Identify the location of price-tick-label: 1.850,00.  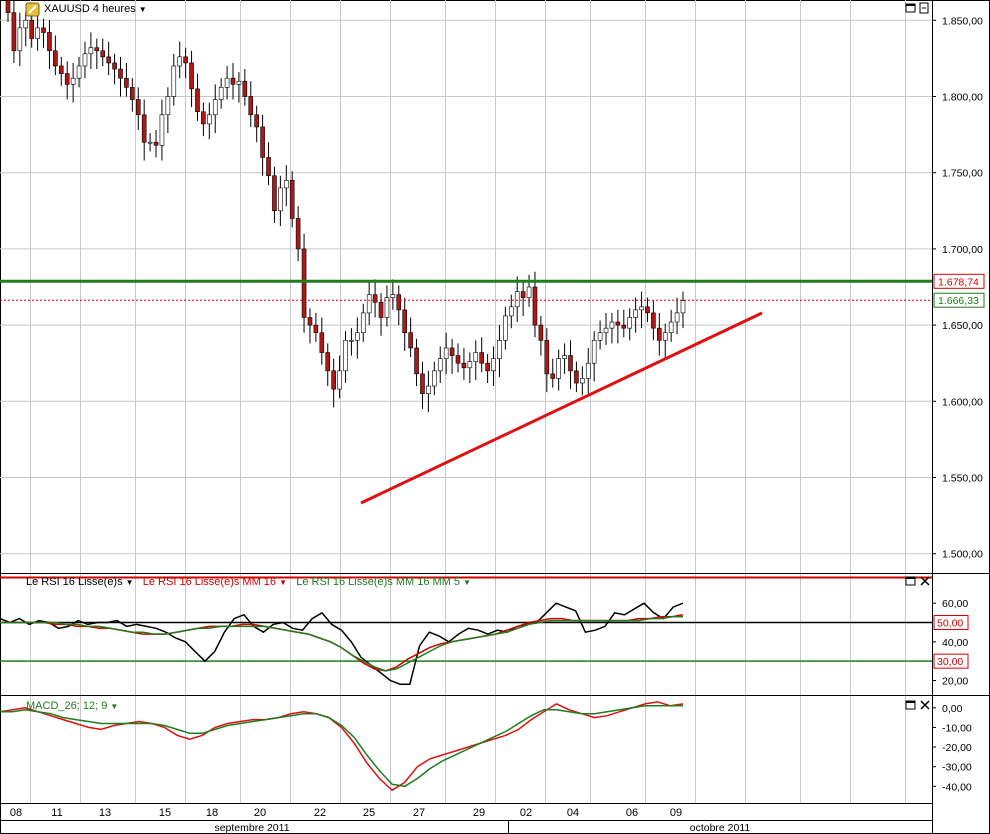
(962, 21).